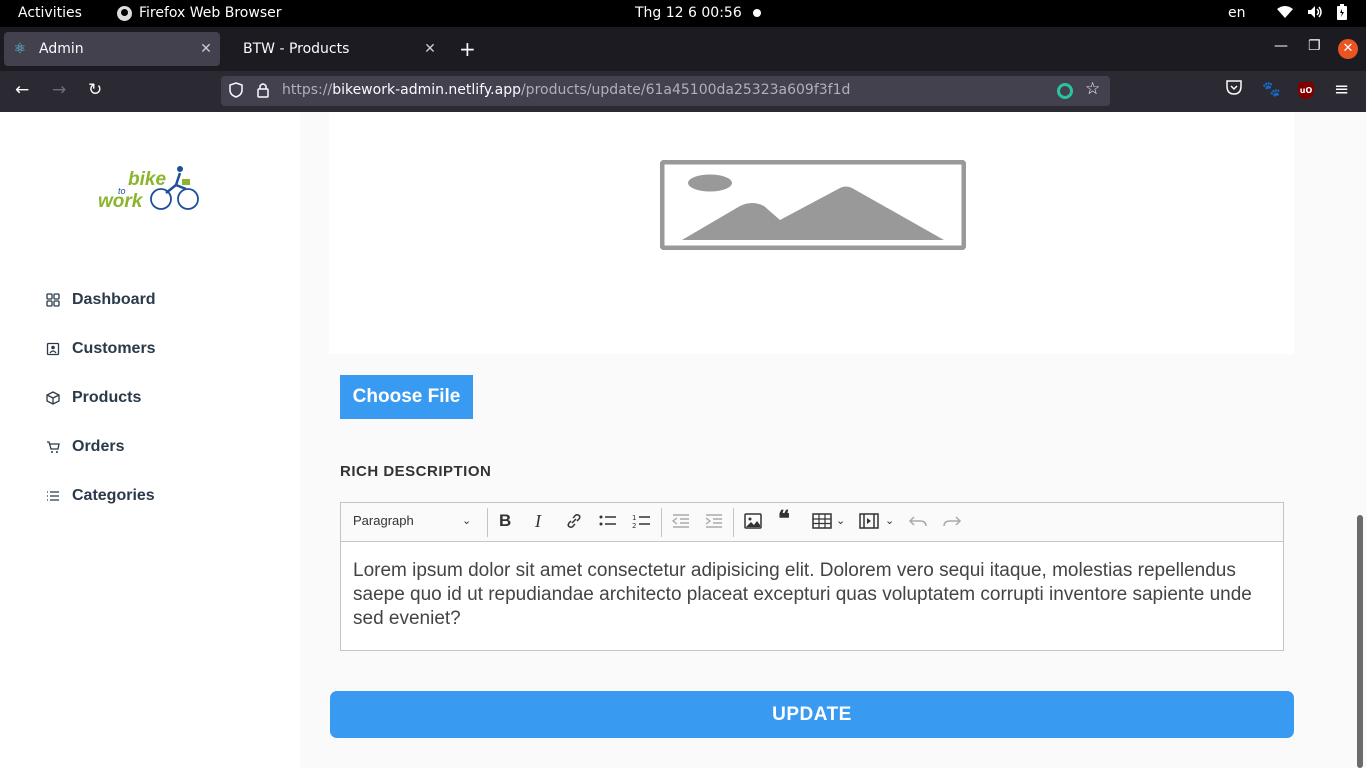 The height and width of the screenshot is (768, 1366). What do you see at coordinates (1315, 14) in the screenshot?
I see `volume-icon` at bounding box center [1315, 14].